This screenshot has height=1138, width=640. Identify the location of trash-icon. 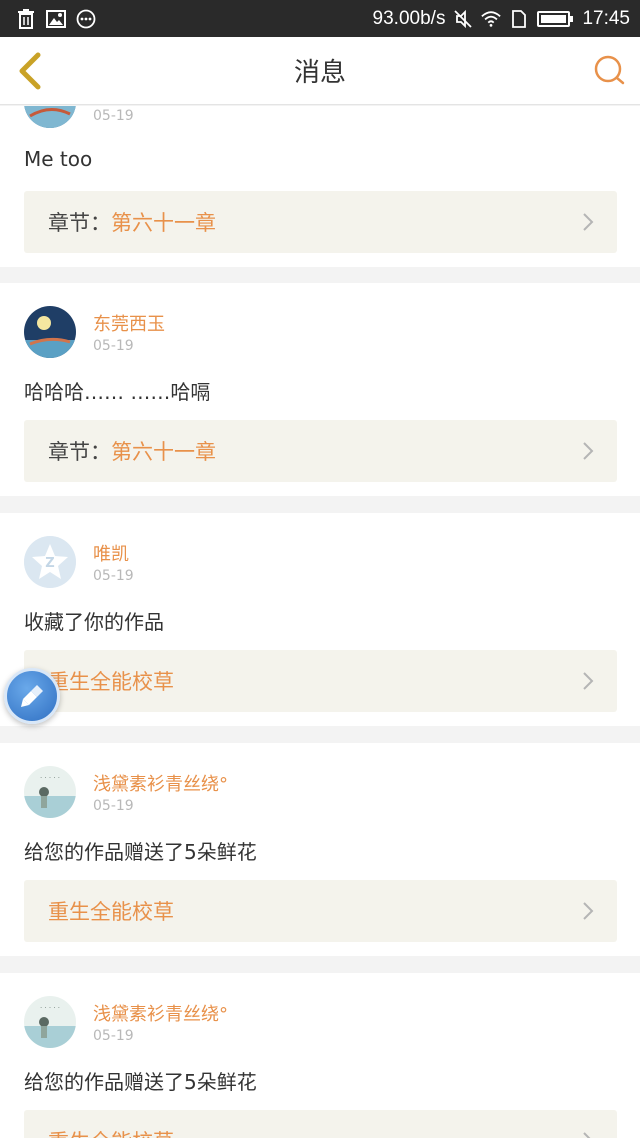
(26, 18).